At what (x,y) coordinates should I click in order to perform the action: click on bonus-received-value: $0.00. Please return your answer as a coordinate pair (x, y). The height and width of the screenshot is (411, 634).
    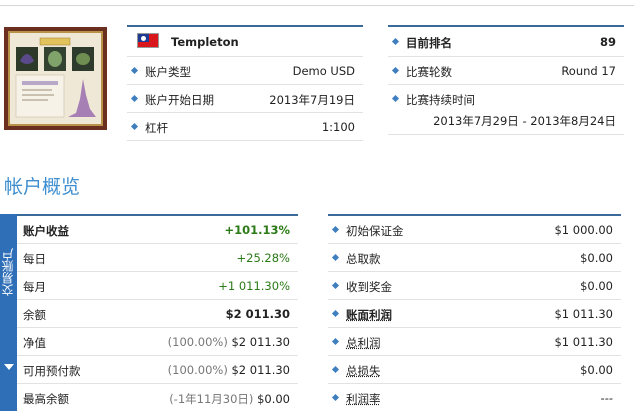
    Looking at the image, I should click on (596, 286).